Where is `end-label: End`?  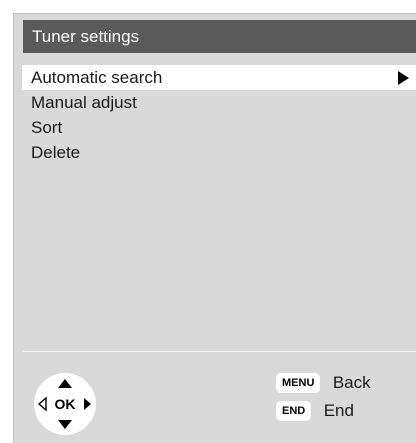 end-label: End is located at coordinates (338, 410).